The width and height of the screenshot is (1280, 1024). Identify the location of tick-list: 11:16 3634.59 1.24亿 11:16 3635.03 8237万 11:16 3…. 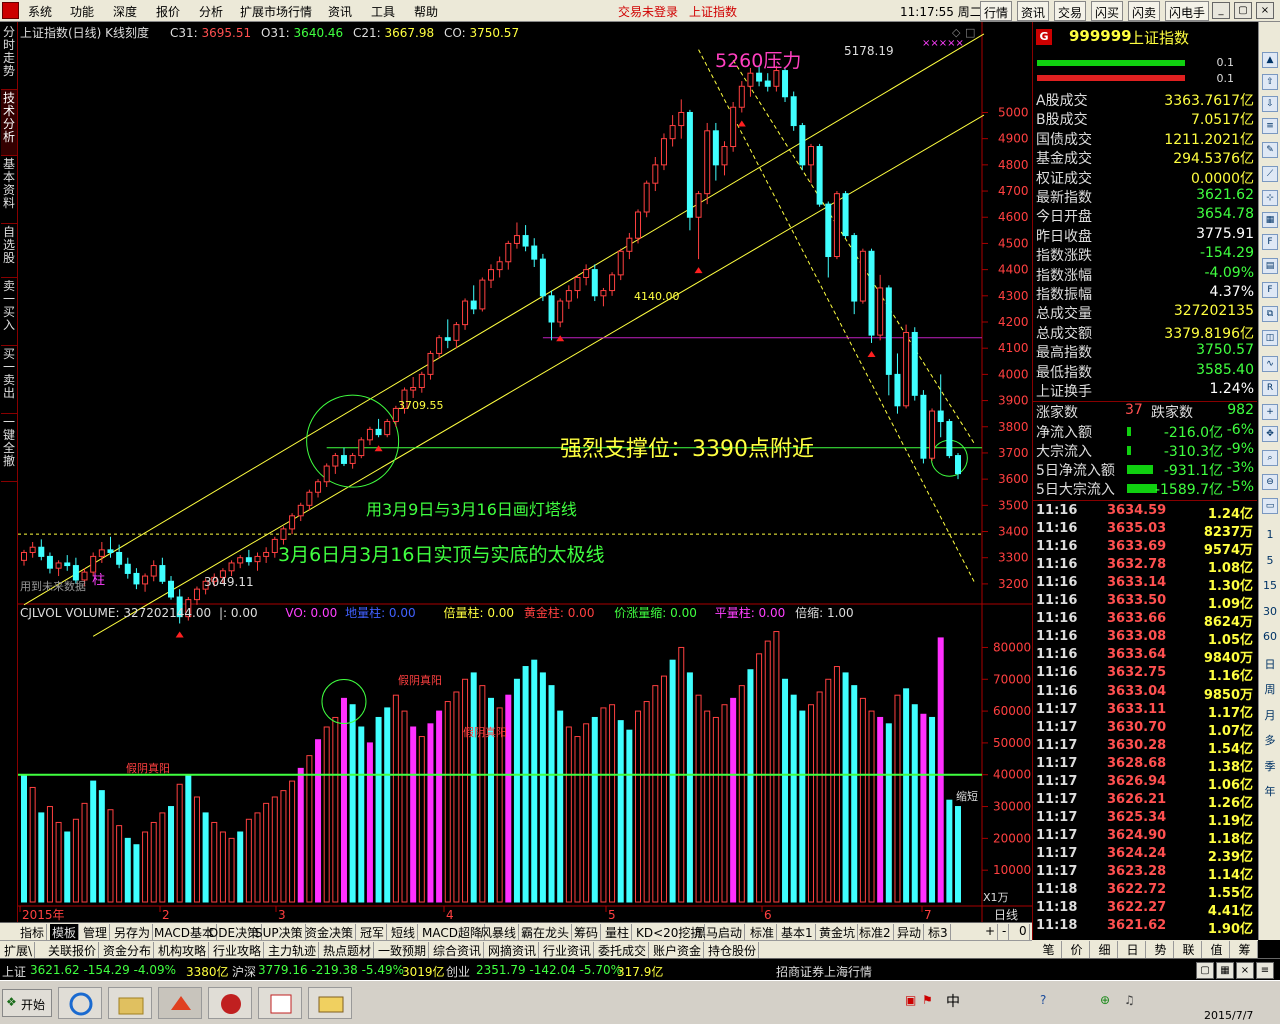
(1145, 718).